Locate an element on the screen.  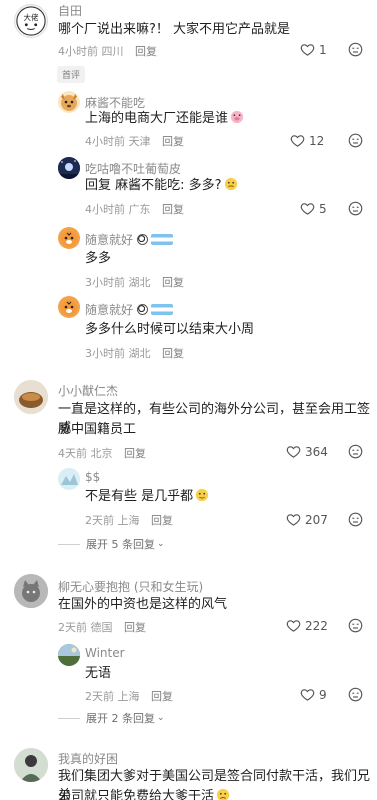
comment-author: 自田 is located at coordinates (70, 10).